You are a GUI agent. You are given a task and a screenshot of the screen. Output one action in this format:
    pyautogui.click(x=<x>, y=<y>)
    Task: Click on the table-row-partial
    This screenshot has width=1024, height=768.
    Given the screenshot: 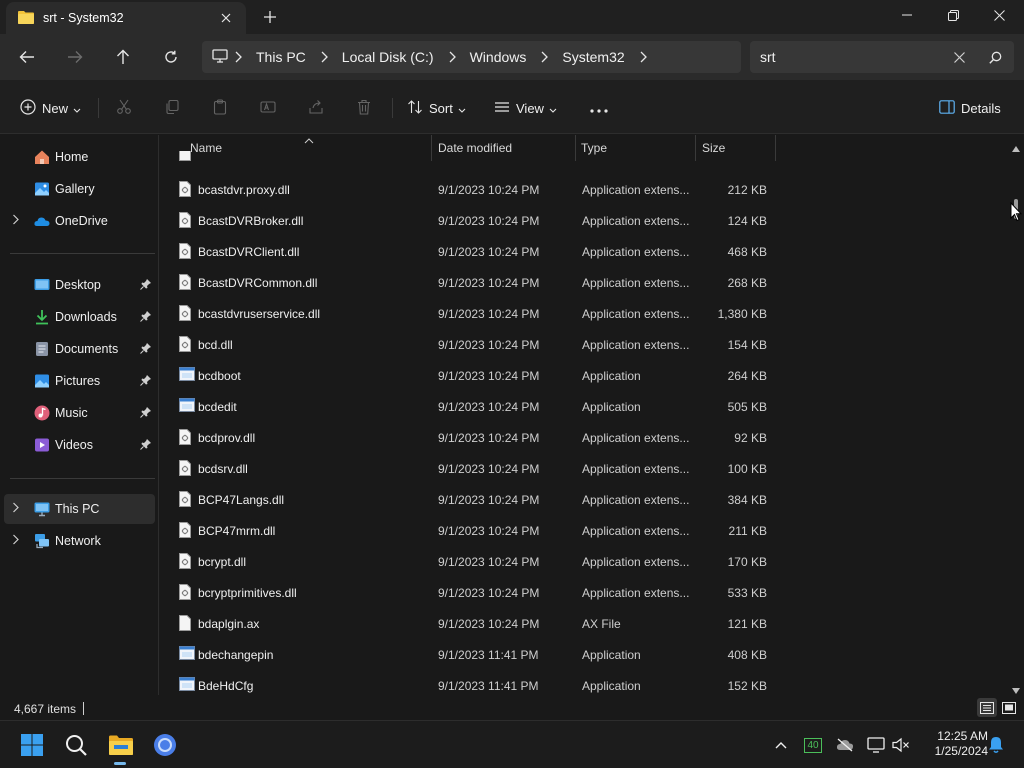 What is the action you would take?
    pyautogui.click(x=475, y=157)
    